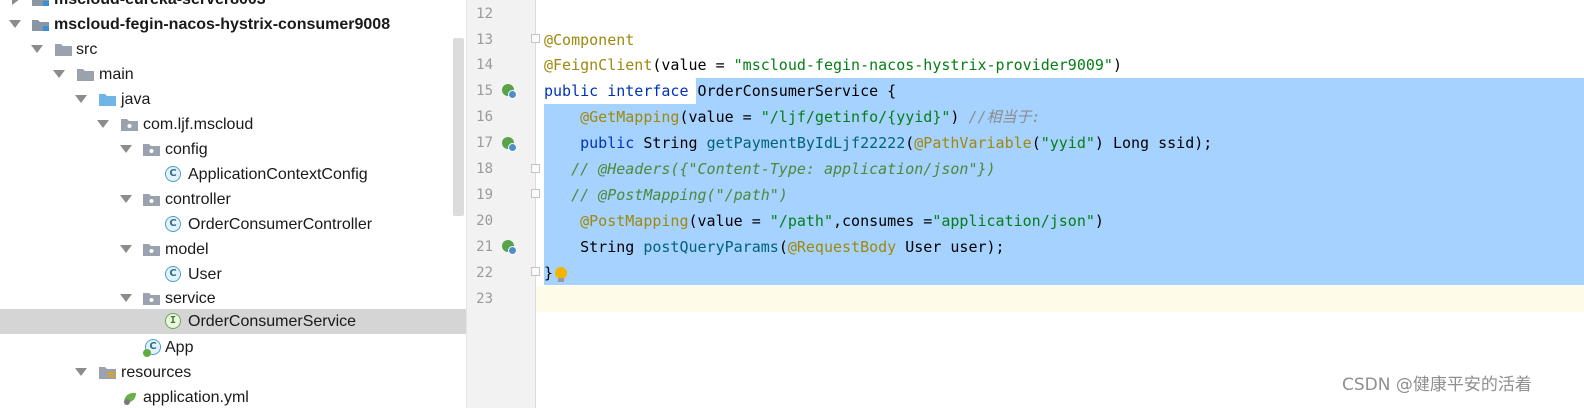 Image resolution: width=1584 pixels, height=408 pixels. What do you see at coordinates (1060, 299) in the screenshot?
I see `current-line-highlight` at bounding box center [1060, 299].